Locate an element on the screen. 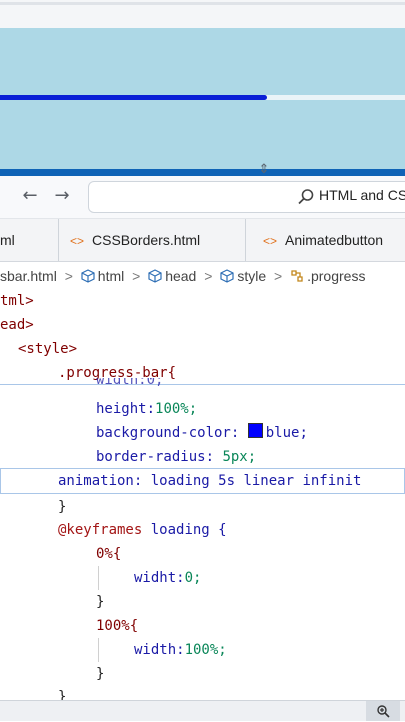  code-line: widht:0; is located at coordinates (167, 578).